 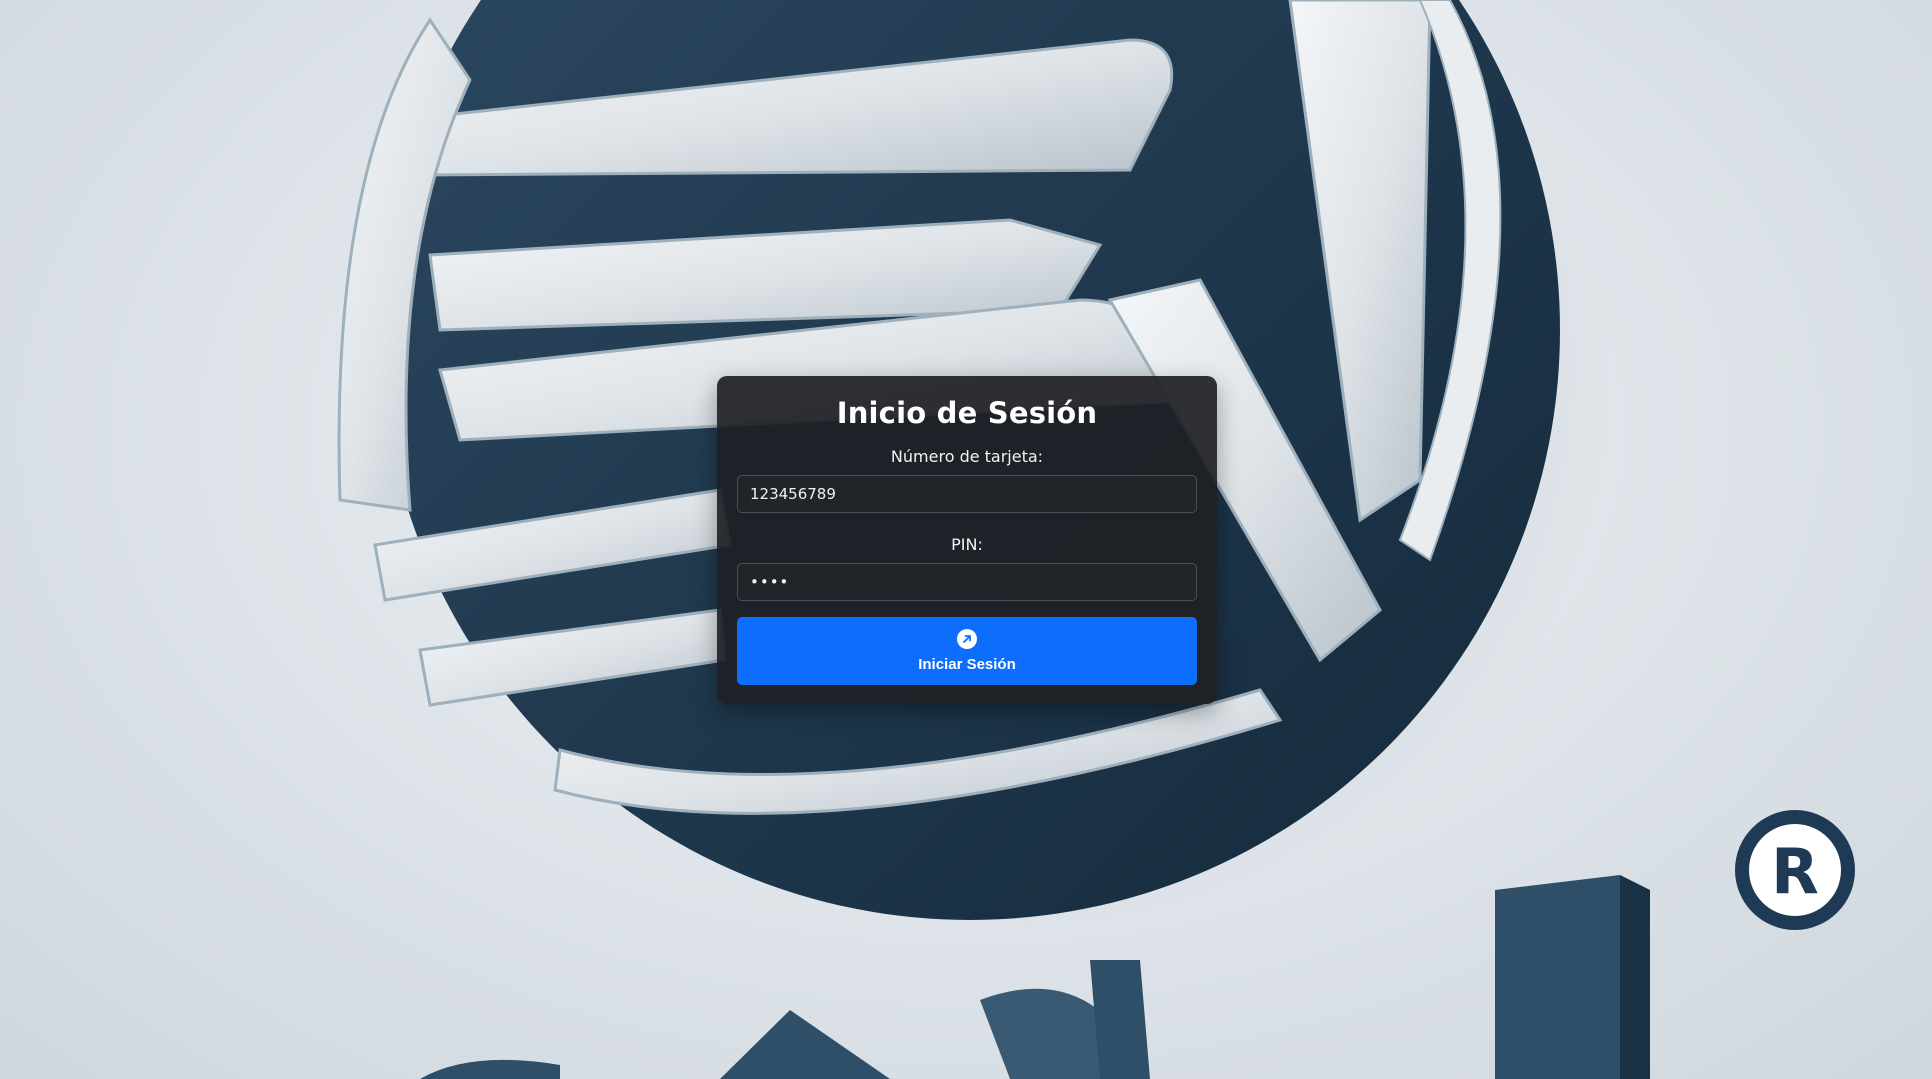 I want to click on card-number-label: Número de tarjeta:, so click(x=967, y=456).